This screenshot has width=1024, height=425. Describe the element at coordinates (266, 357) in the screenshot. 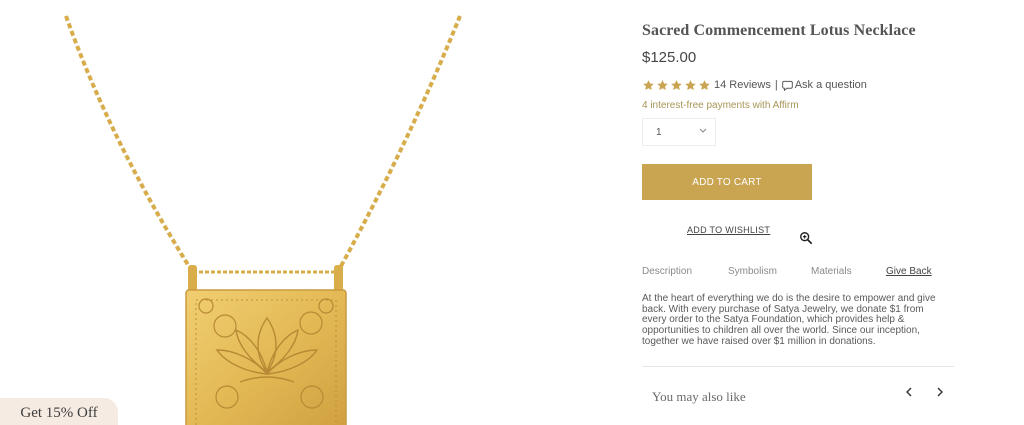

I see `pendant` at that location.